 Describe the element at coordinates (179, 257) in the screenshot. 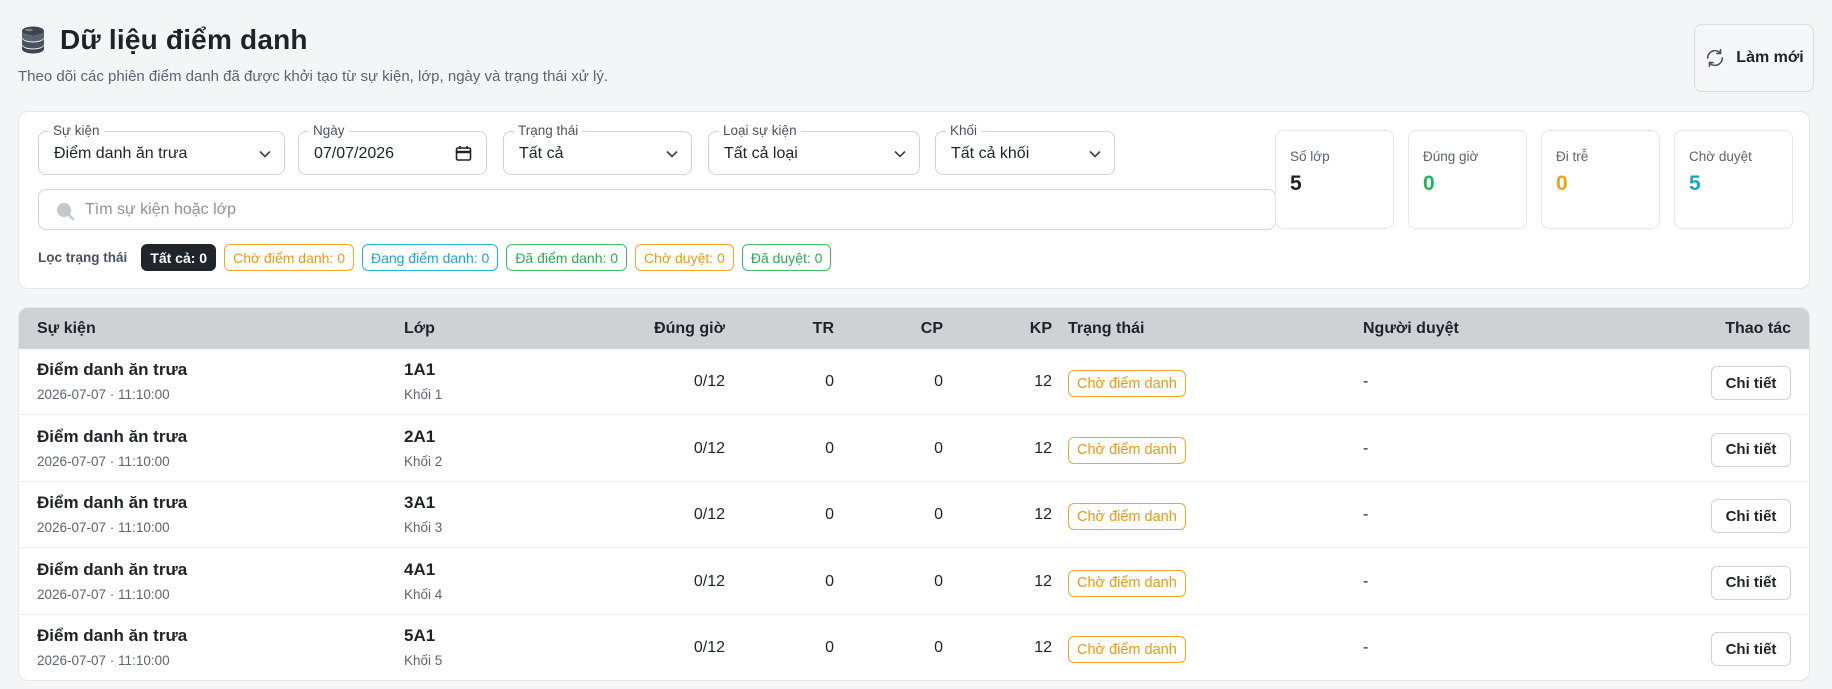

I see `chip-all: Tất cả: 0` at that location.